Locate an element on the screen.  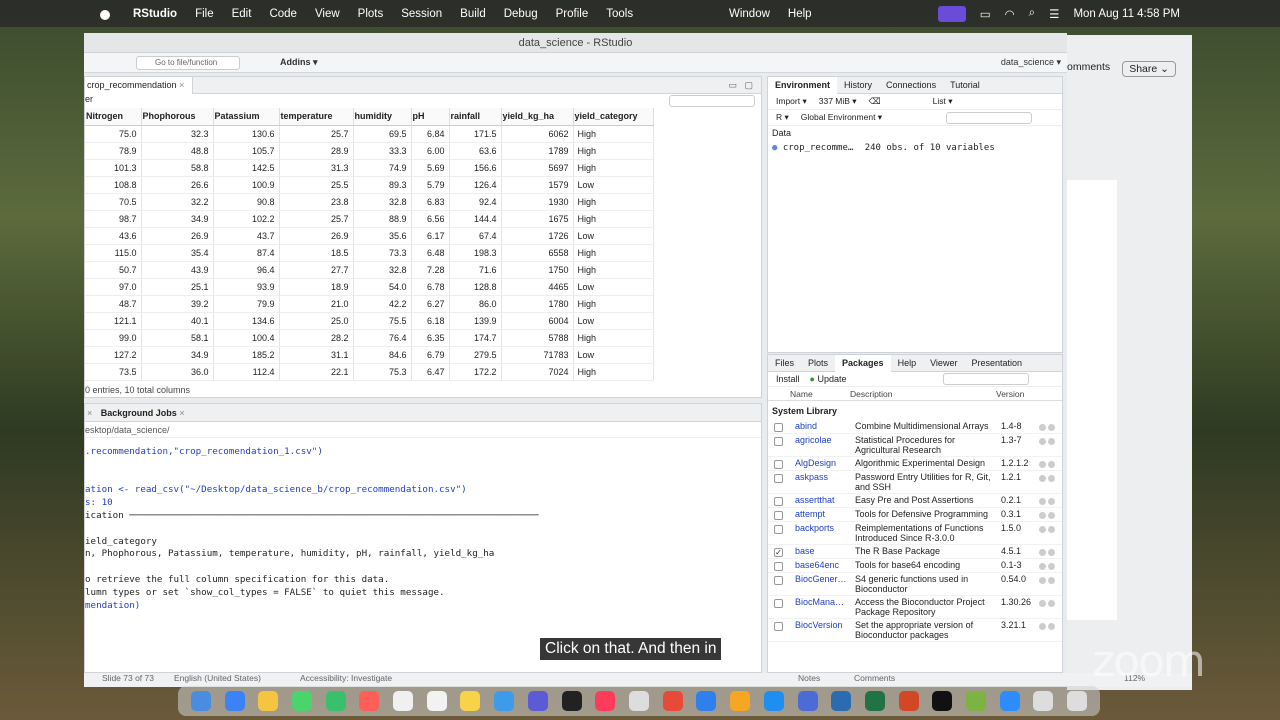
tab-presentation: Presentation is located at coordinates (996, 363).